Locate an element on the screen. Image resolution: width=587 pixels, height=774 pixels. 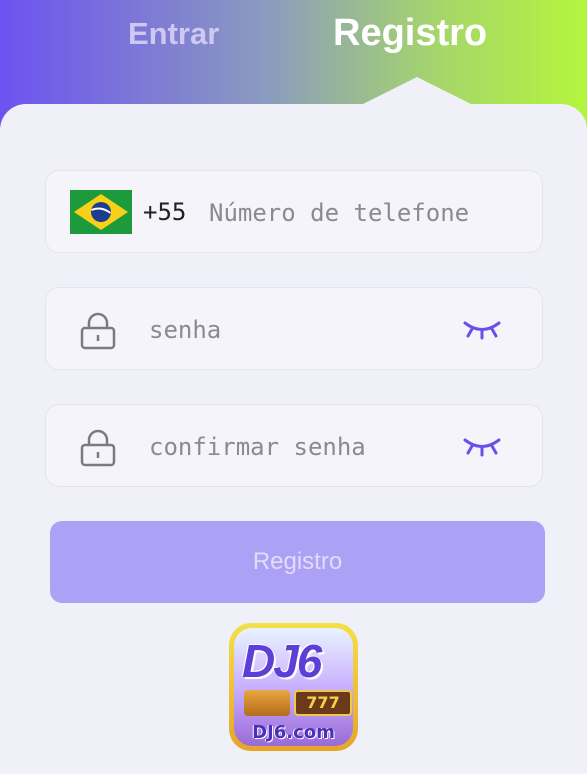
logo-background: DJ6 777 DJ6.com is located at coordinates (293, 687).